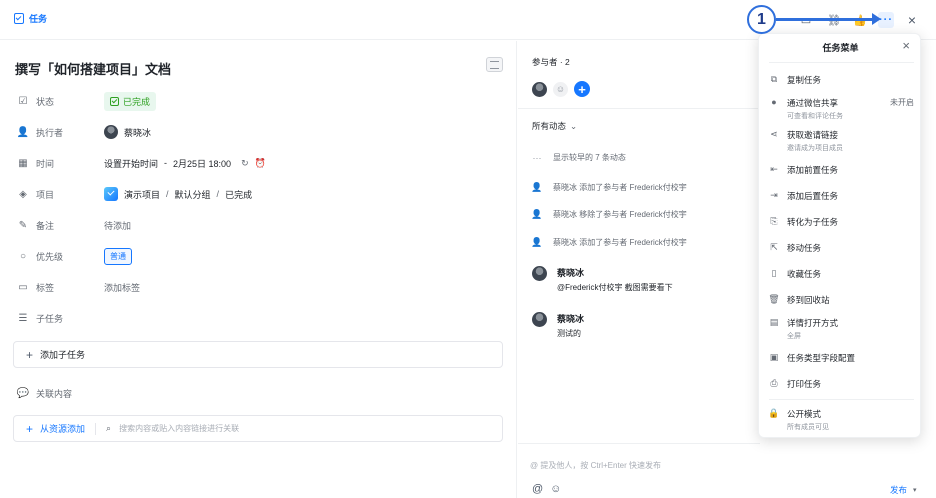 The height and width of the screenshot is (498, 936). I want to click on list-item: 👤 蔡晓冰 移除了参与者 Frederick付校宇, so click(609, 214).